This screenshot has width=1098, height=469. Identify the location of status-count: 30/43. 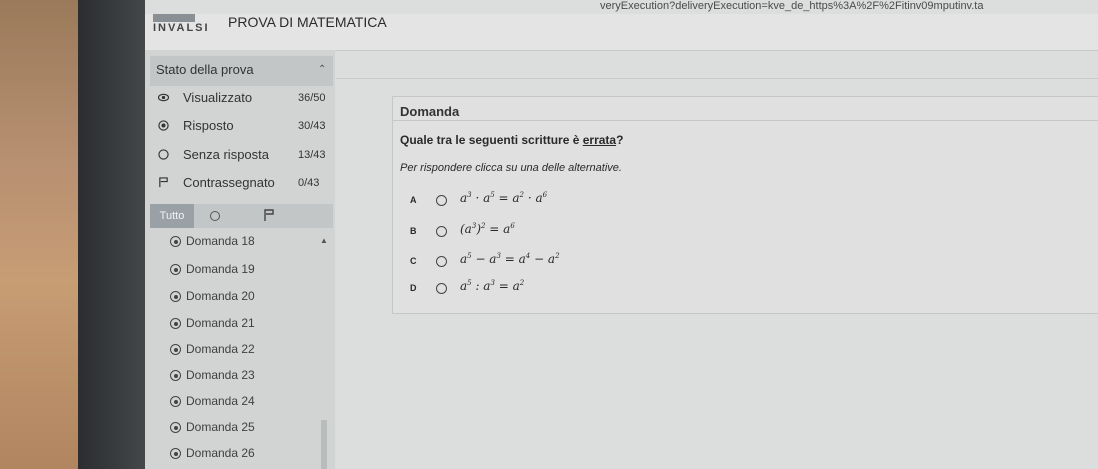
(312, 126).